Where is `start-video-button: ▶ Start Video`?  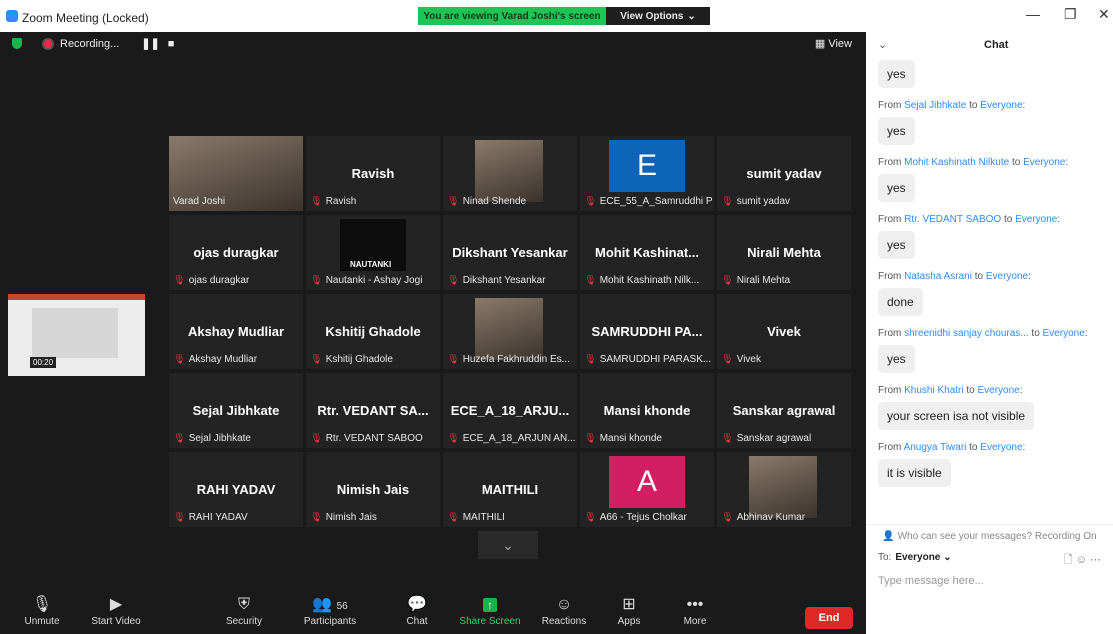
start-video-button: ▶ Start Video is located at coordinates (116, 610).